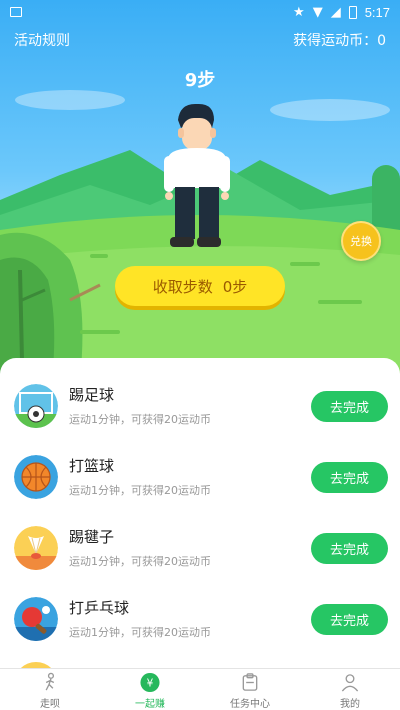  Describe the element at coordinates (182, 286) in the screenshot. I see `collect-steps-label: 收取步数` at that location.